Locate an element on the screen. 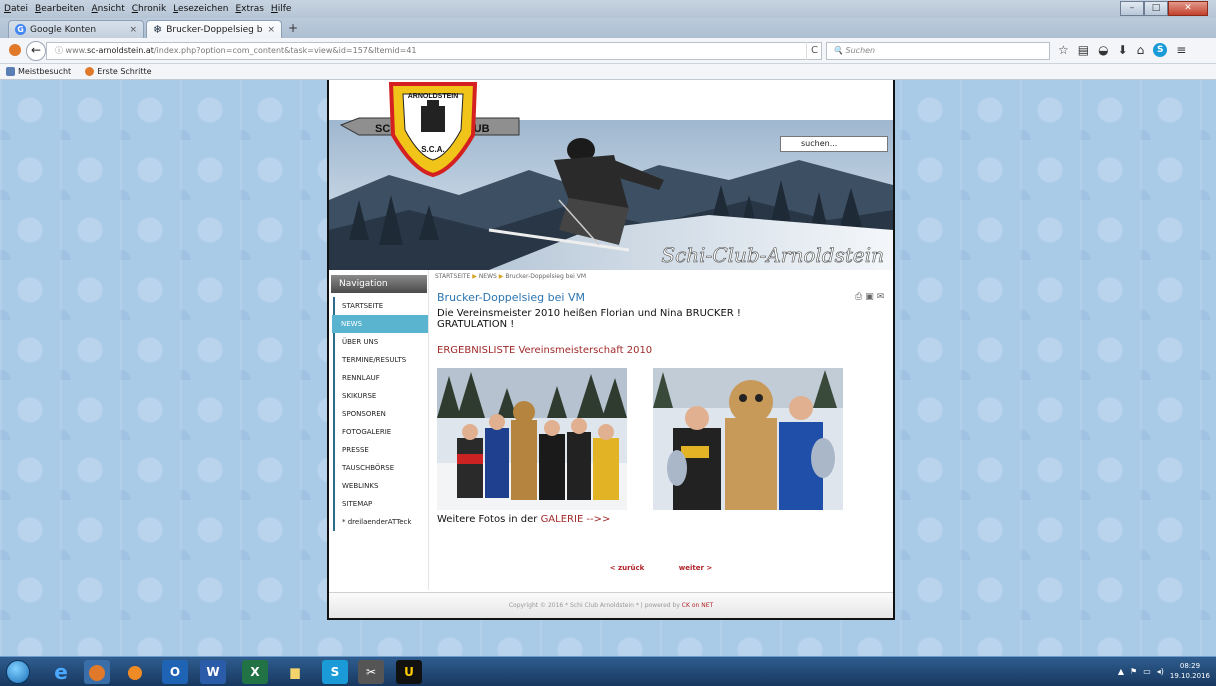 The width and height of the screenshot is (1216, 686). nav-item-rennlauf: RENNLAUF is located at coordinates (380, 378).